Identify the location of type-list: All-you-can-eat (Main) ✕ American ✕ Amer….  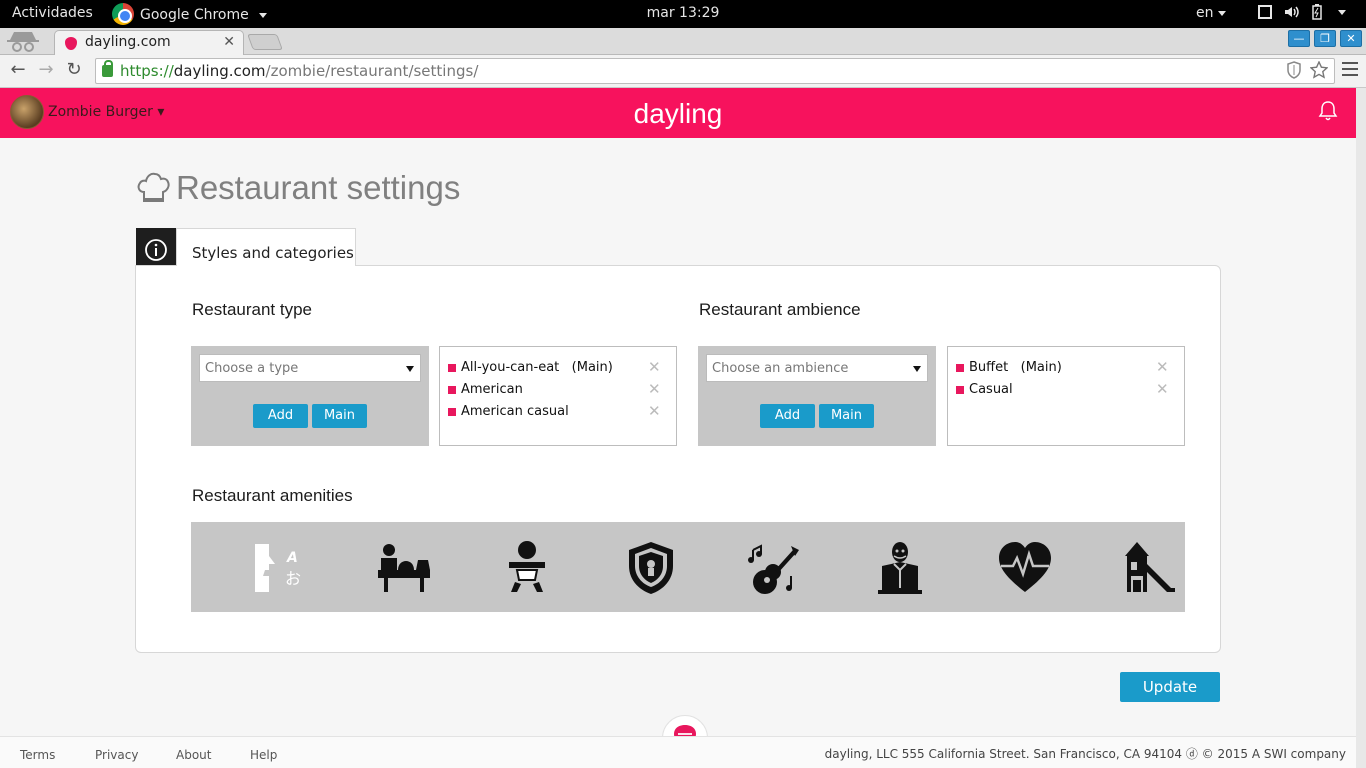
(558, 396).